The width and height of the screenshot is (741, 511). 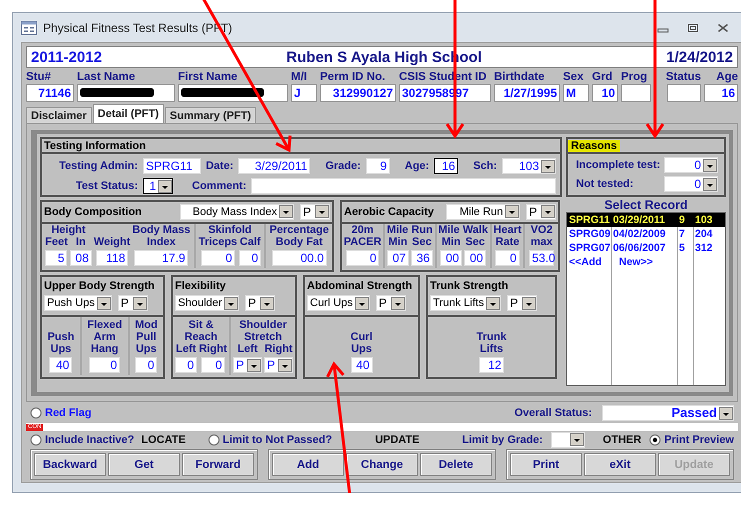 I want to click on input-field: SPRG11, so click(x=171, y=166).